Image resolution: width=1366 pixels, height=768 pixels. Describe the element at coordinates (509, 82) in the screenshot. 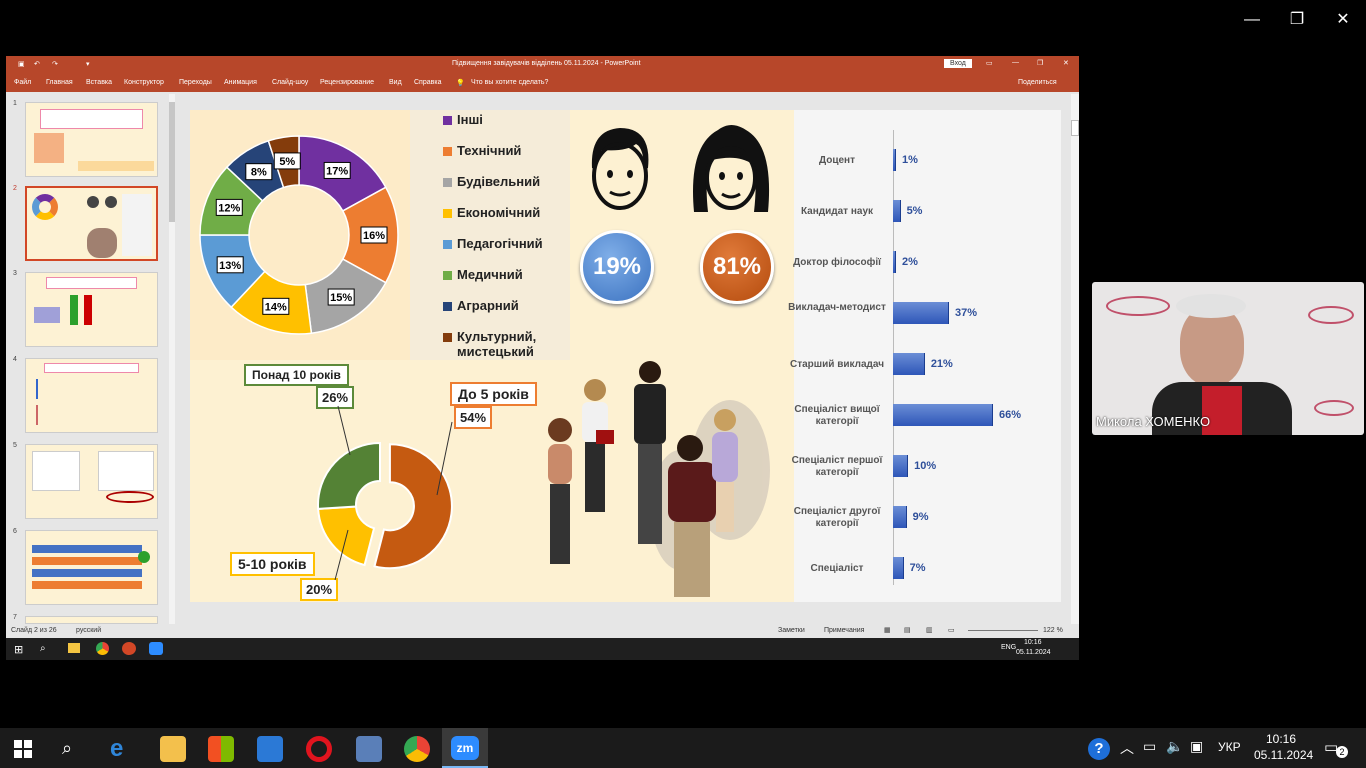

I see `tell-me-search: Что вы хотите сделать?` at that location.